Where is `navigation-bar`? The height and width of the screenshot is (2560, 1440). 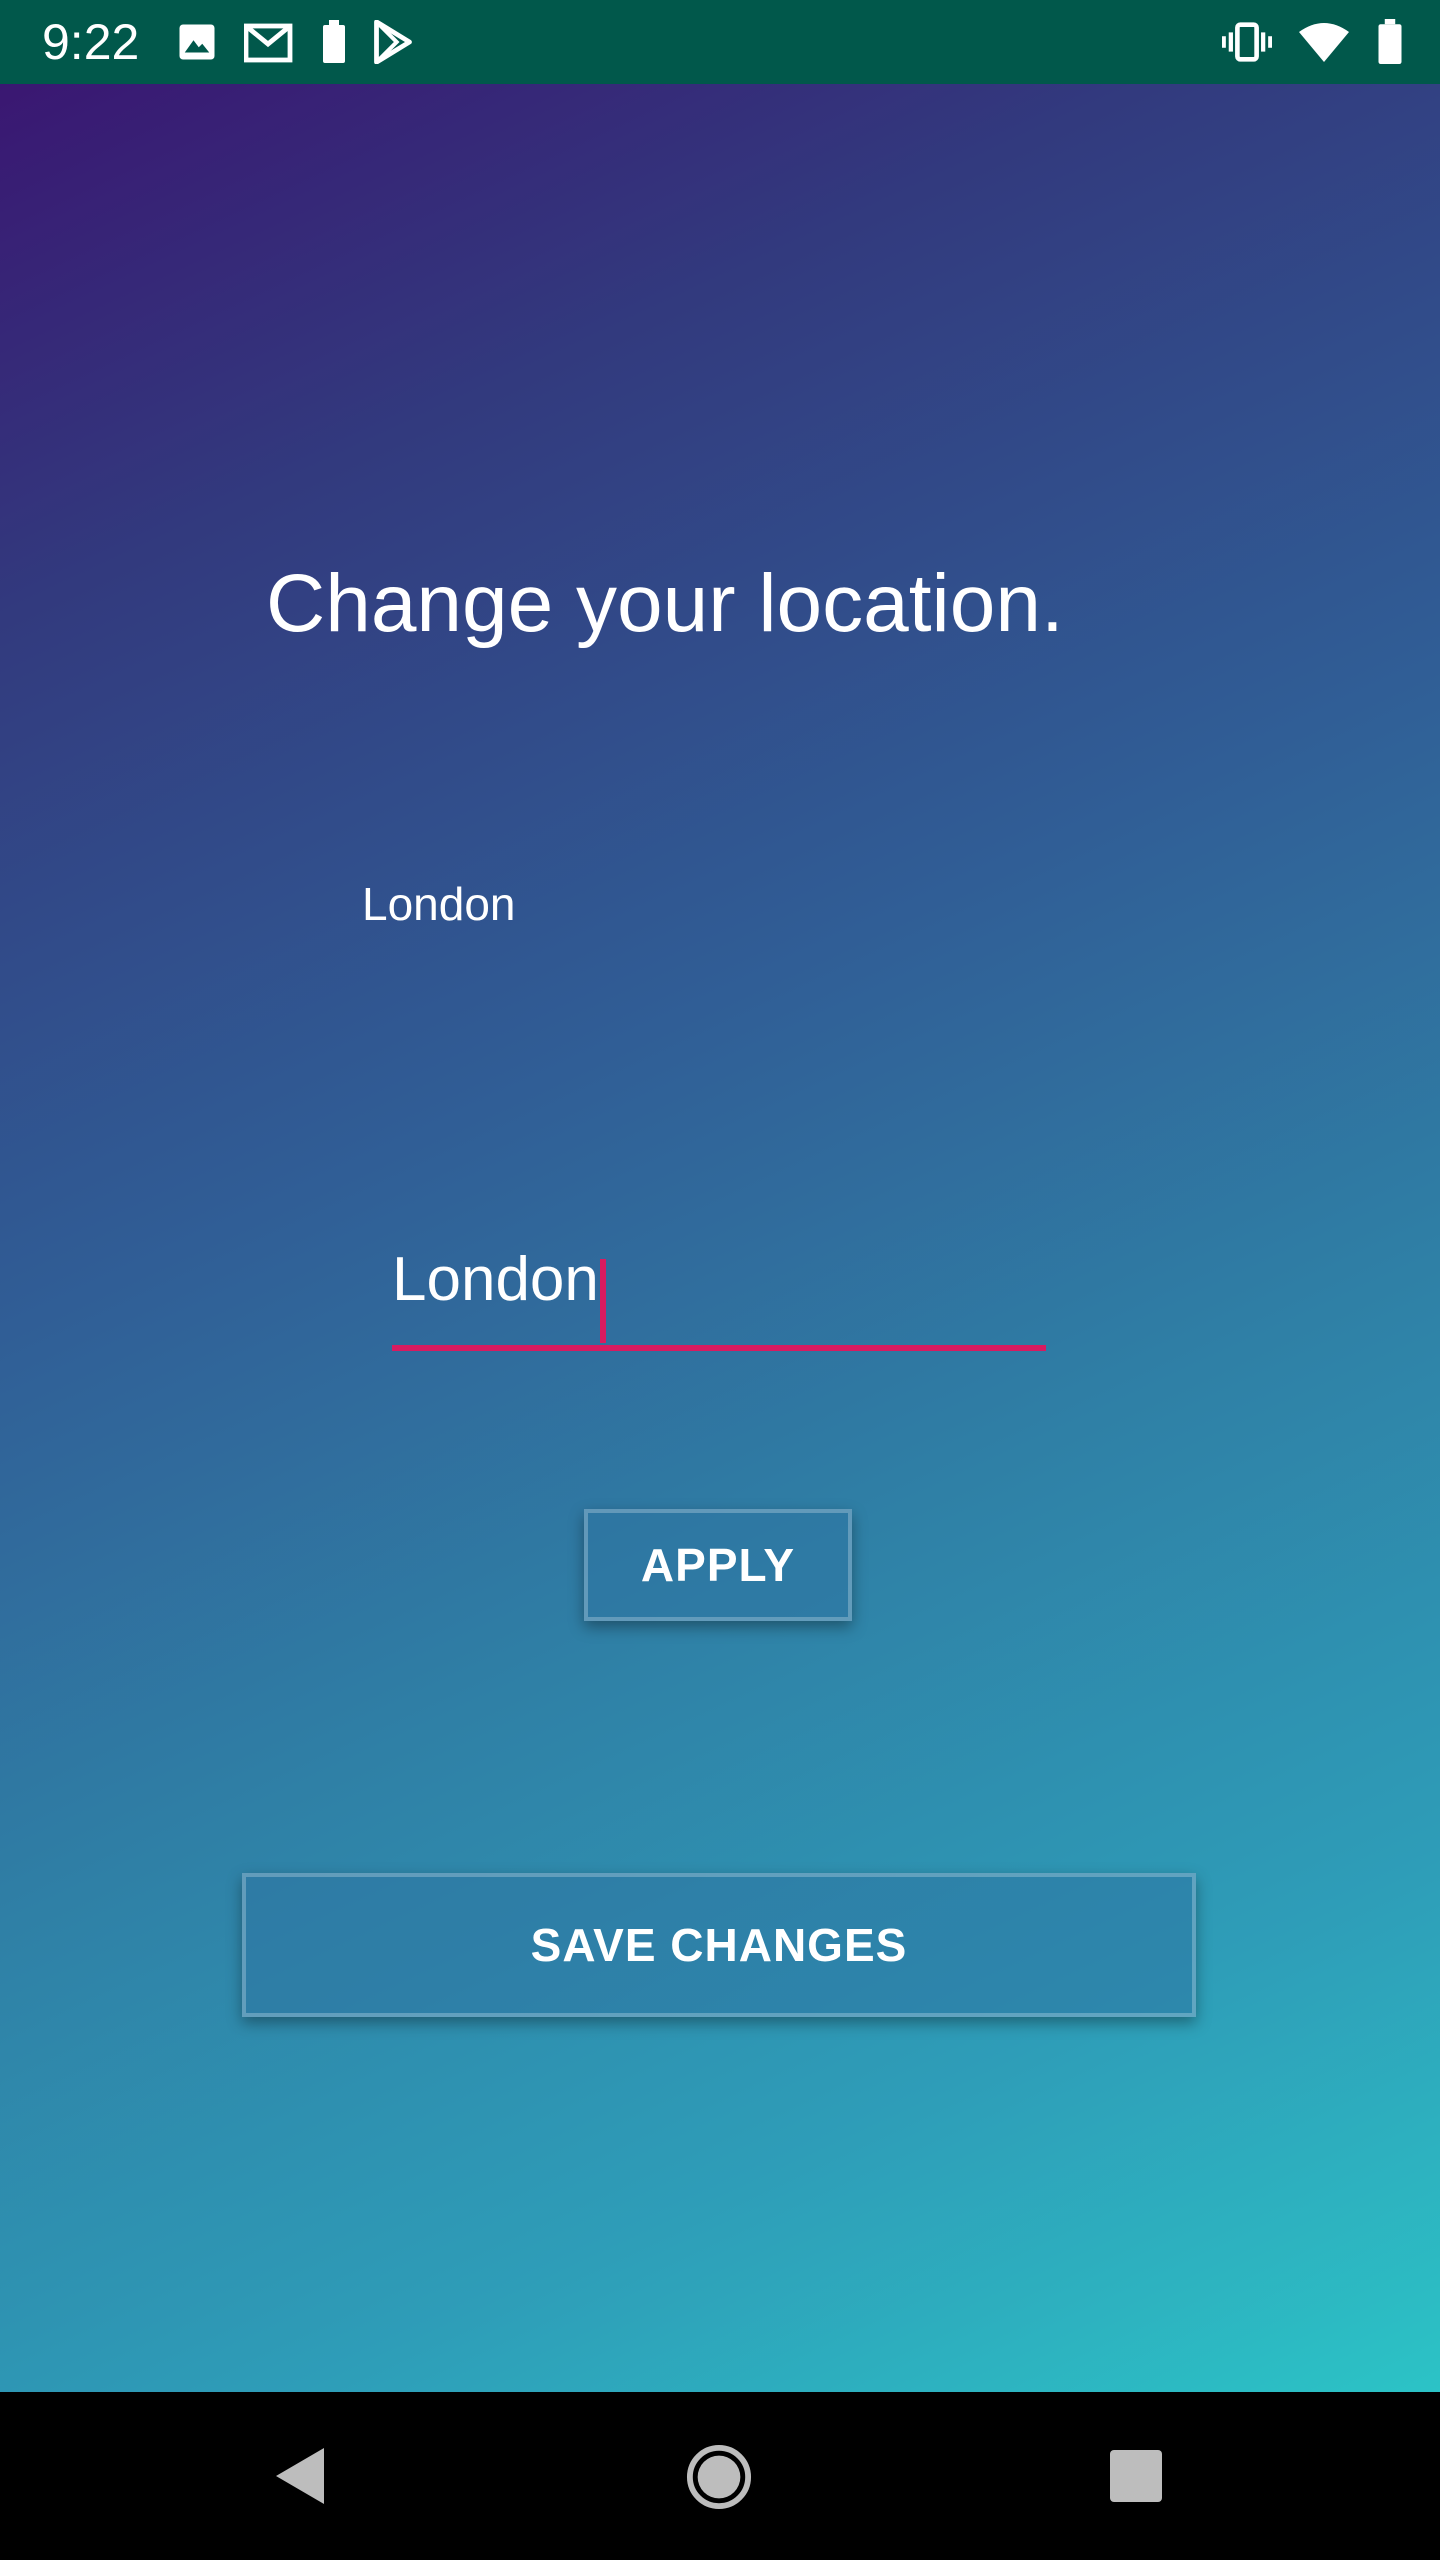
navigation-bar is located at coordinates (720, 2476).